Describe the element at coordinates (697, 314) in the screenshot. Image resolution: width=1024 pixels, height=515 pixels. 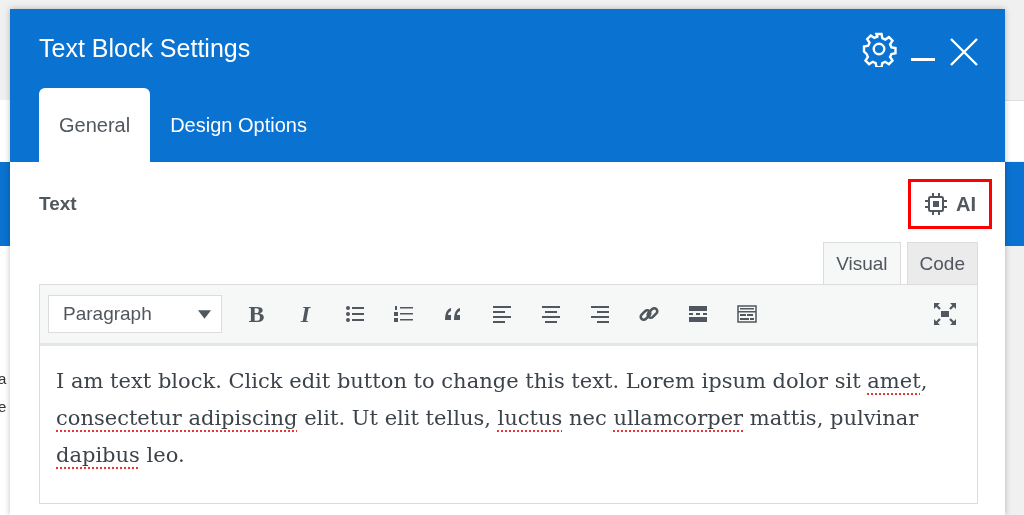
I see `dashed-line-icon` at that location.